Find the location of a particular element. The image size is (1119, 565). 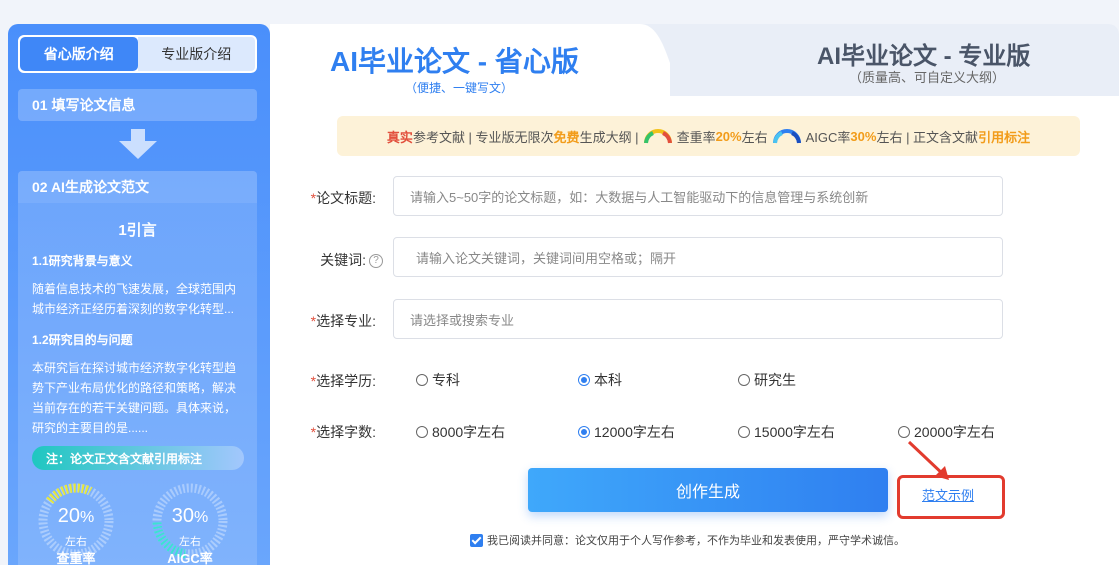

aigc-value: 30 is located at coordinates (182, 516).